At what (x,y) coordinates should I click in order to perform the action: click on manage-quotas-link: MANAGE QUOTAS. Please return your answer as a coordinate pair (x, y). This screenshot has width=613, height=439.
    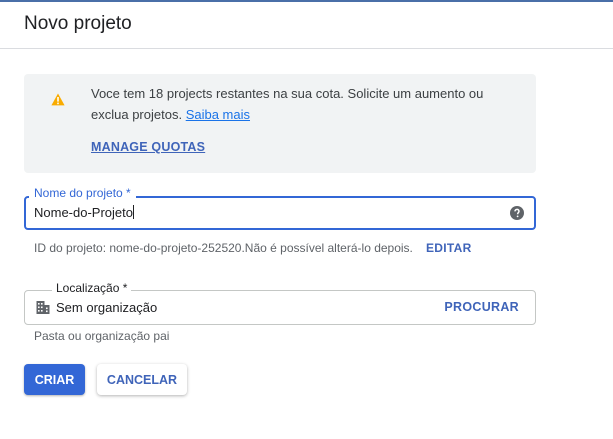
    Looking at the image, I should click on (148, 147).